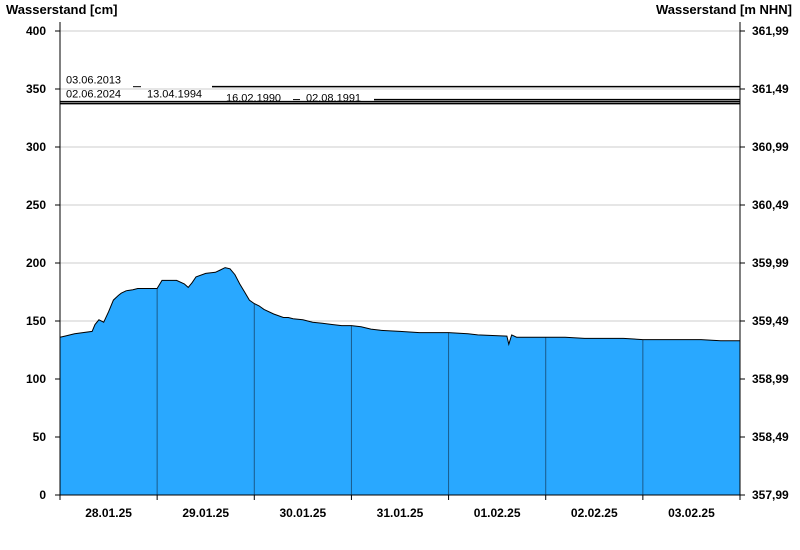  What do you see at coordinates (36, 31) in the screenshot?
I see `y-tick-label-left: 400` at bounding box center [36, 31].